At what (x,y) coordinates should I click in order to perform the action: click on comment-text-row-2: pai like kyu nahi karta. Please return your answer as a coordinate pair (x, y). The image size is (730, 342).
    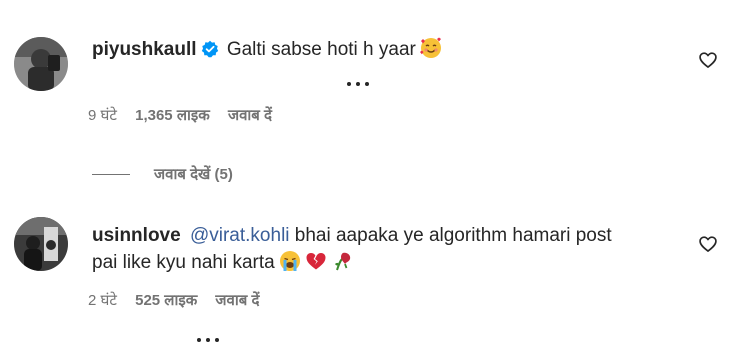
    Looking at the image, I should click on (222, 265).